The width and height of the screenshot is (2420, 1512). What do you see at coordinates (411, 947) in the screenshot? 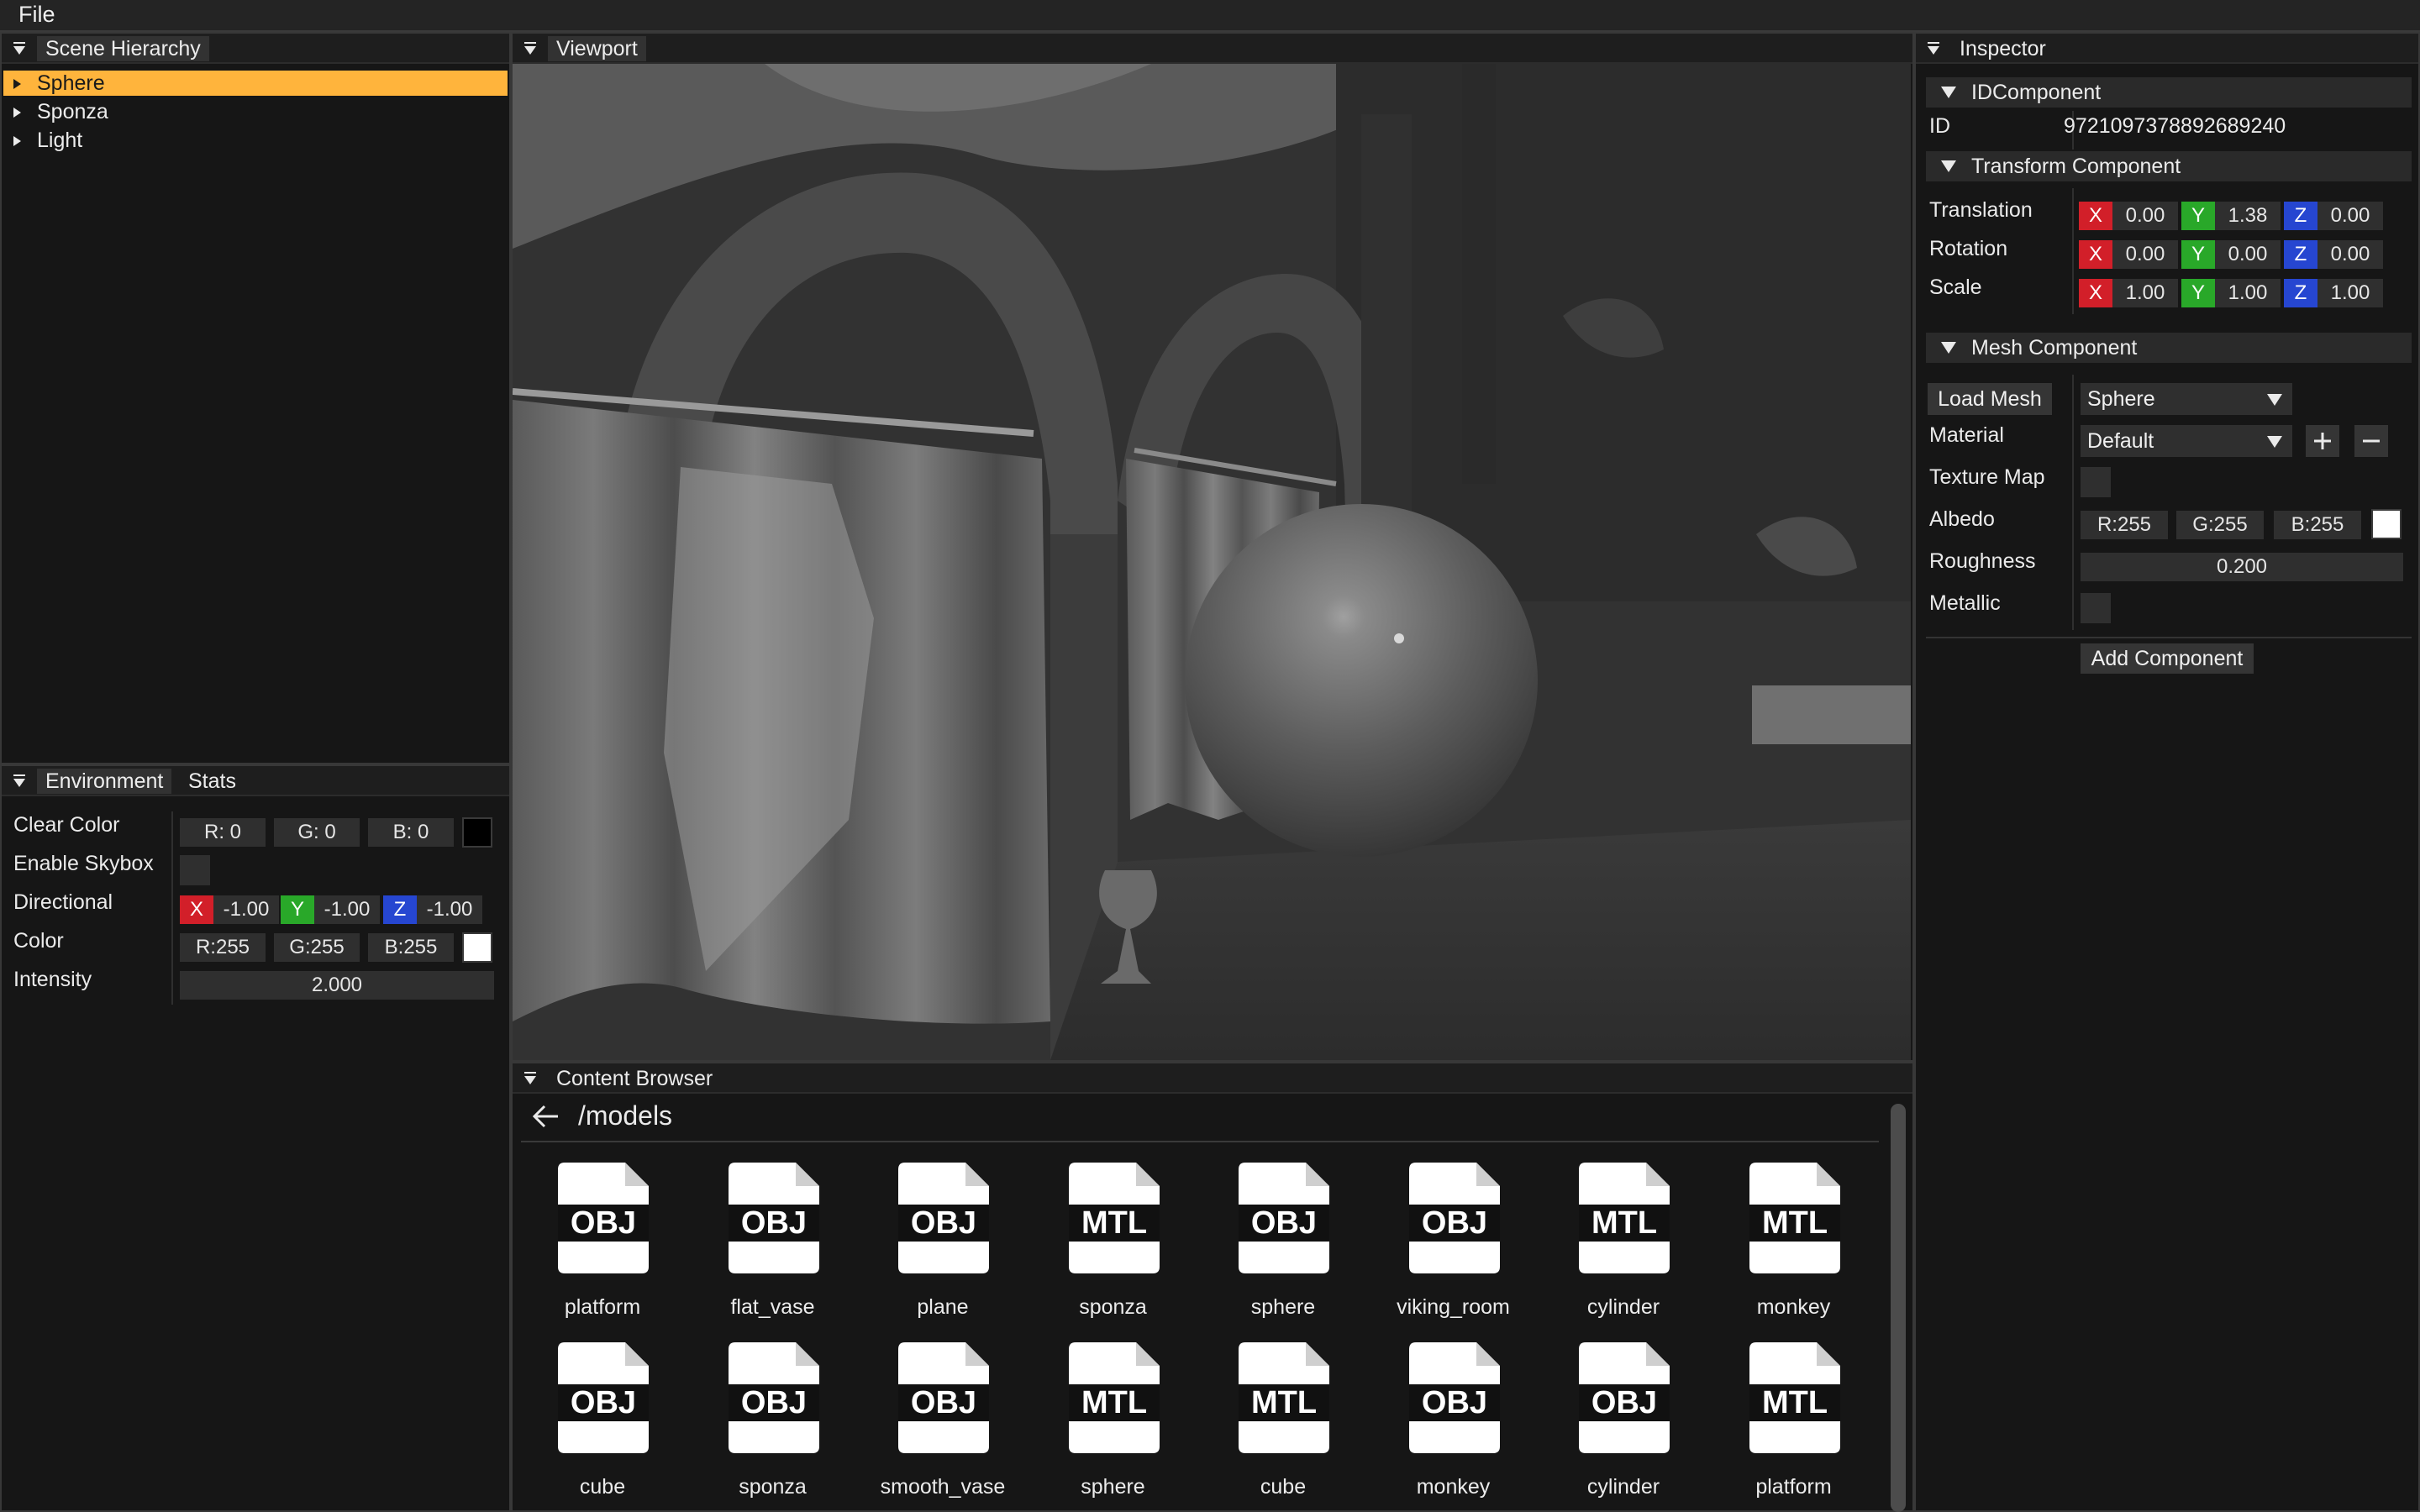
I see `color-b-field: B:255` at bounding box center [411, 947].